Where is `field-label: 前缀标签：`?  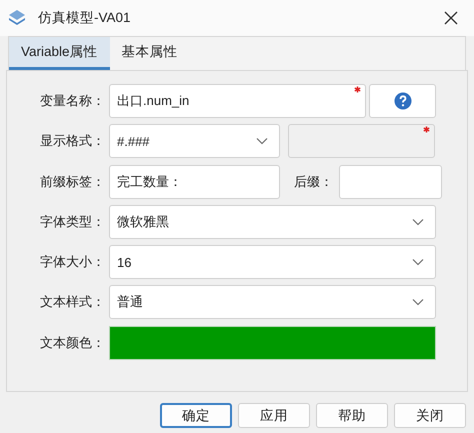 field-label: 前缀标签： is located at coordinates (72, 181).